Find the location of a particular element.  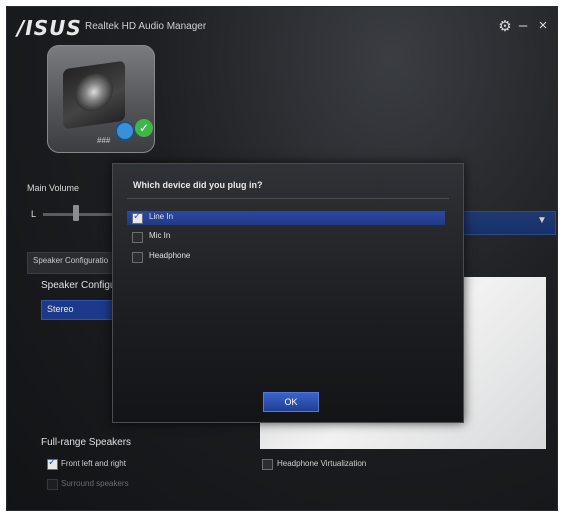

surround-speakers-label: Surround speakers is located at coordinates (95, 483).